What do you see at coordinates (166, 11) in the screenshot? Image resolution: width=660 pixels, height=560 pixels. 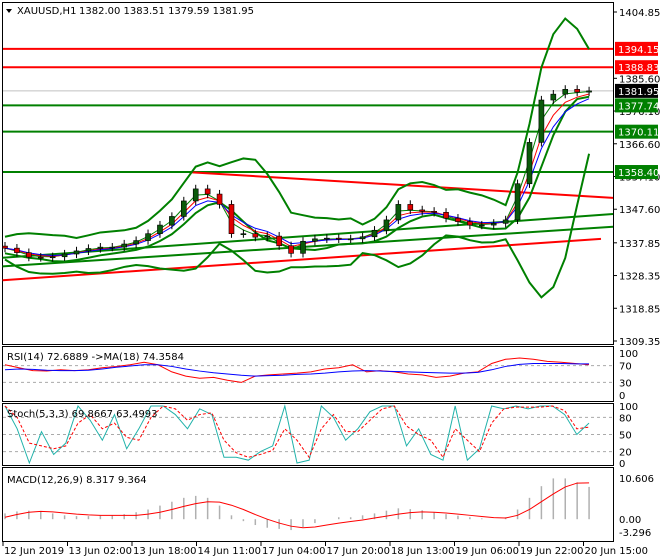 I see `ohlc-label: 1382.00 1383.51 1379.59 1381.95` at bounding box center [166, 11].